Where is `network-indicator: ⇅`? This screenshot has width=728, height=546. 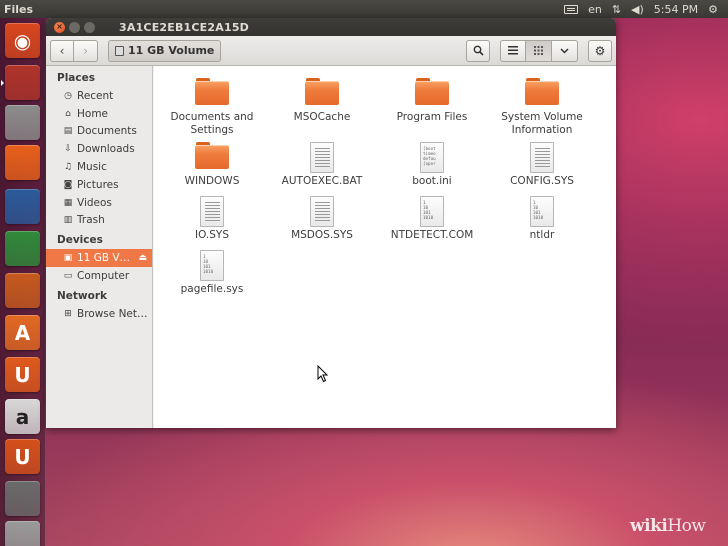
network-indicator: ⇅ is located at coordinates (616, 9).